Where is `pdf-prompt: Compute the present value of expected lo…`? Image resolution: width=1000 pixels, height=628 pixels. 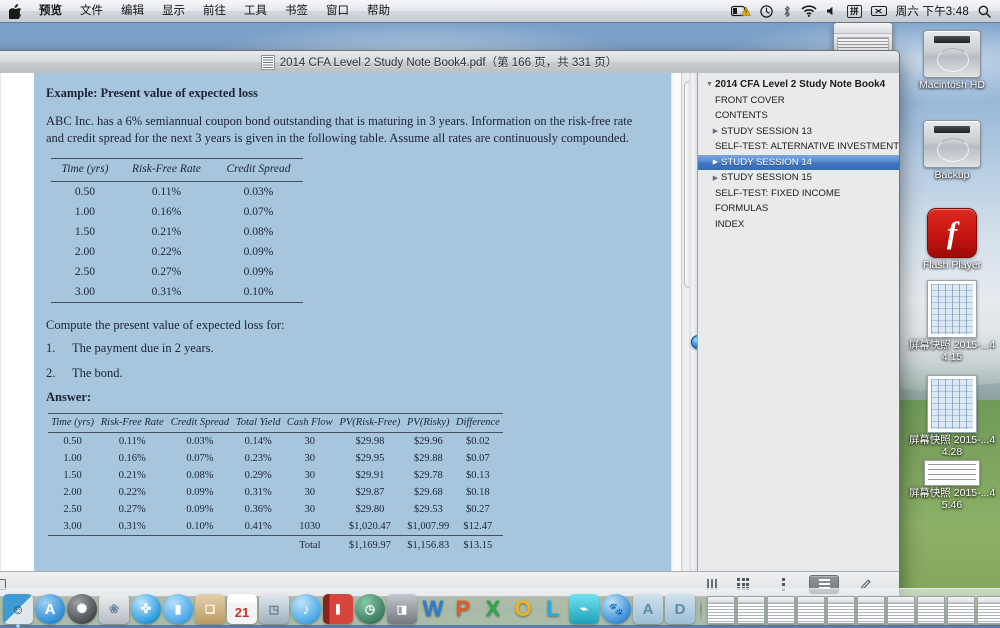 pdf-prompt: Compute the present value of expected lo… is located at coordinates (165, 324).